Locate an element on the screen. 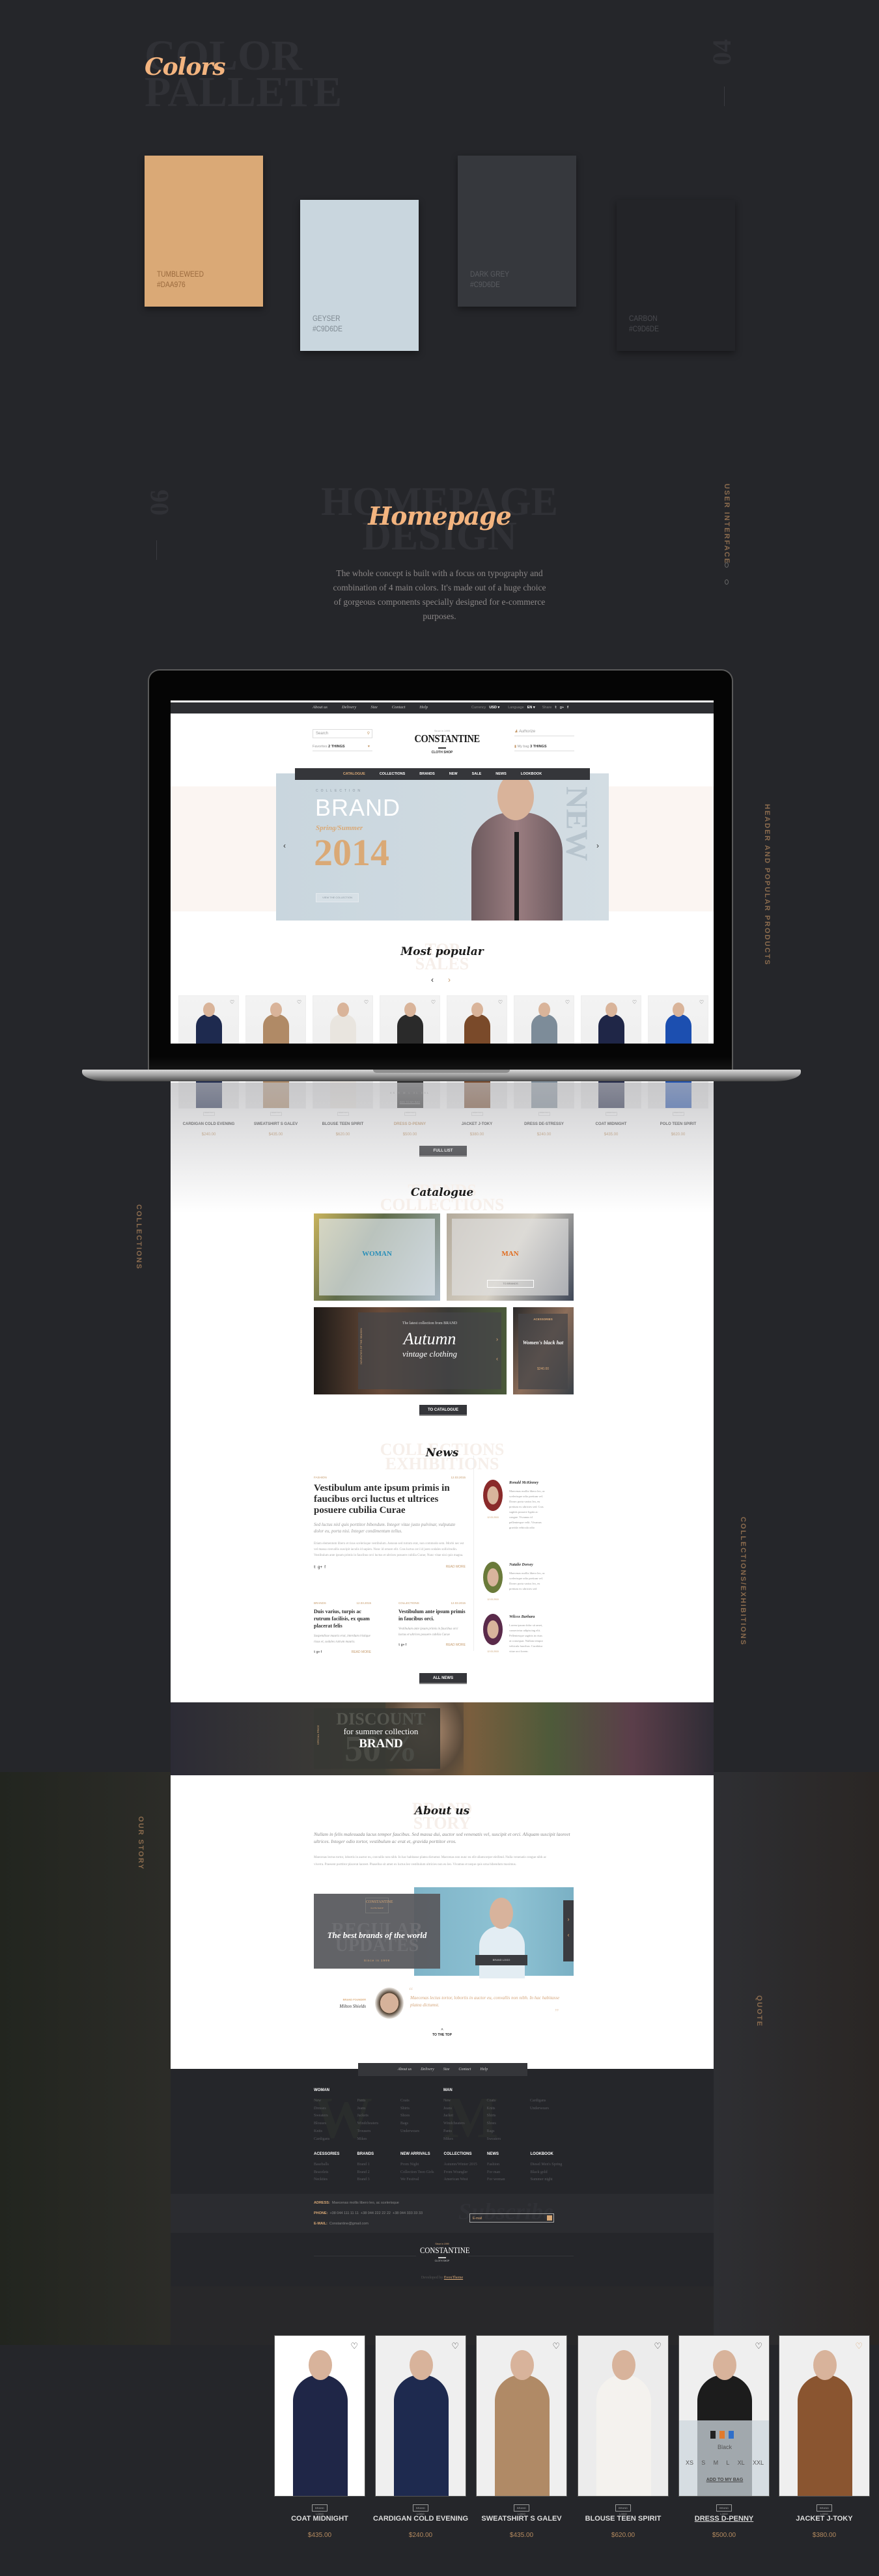 Image resolution: width=879 pixels, height=2576 pixels. to-catalogue-button: TO CATALOGUE is located at coordinates (443, 1410).